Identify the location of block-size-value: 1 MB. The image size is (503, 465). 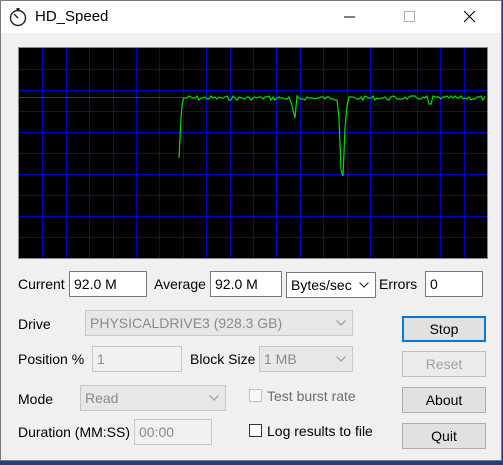
(280, 359).